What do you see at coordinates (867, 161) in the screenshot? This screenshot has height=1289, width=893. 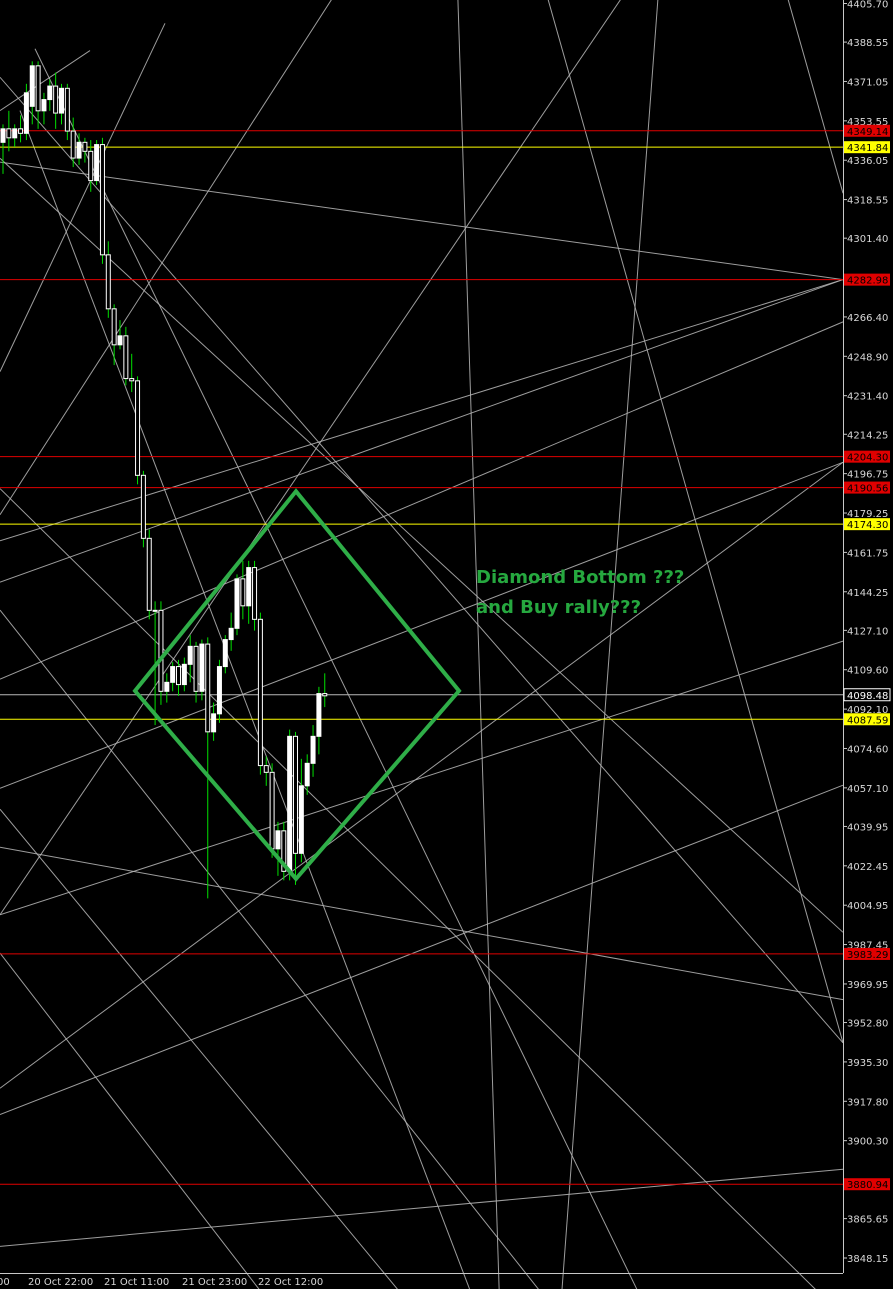 I see `price-tick-label: 4336.05` at bounding box center [867, 161].